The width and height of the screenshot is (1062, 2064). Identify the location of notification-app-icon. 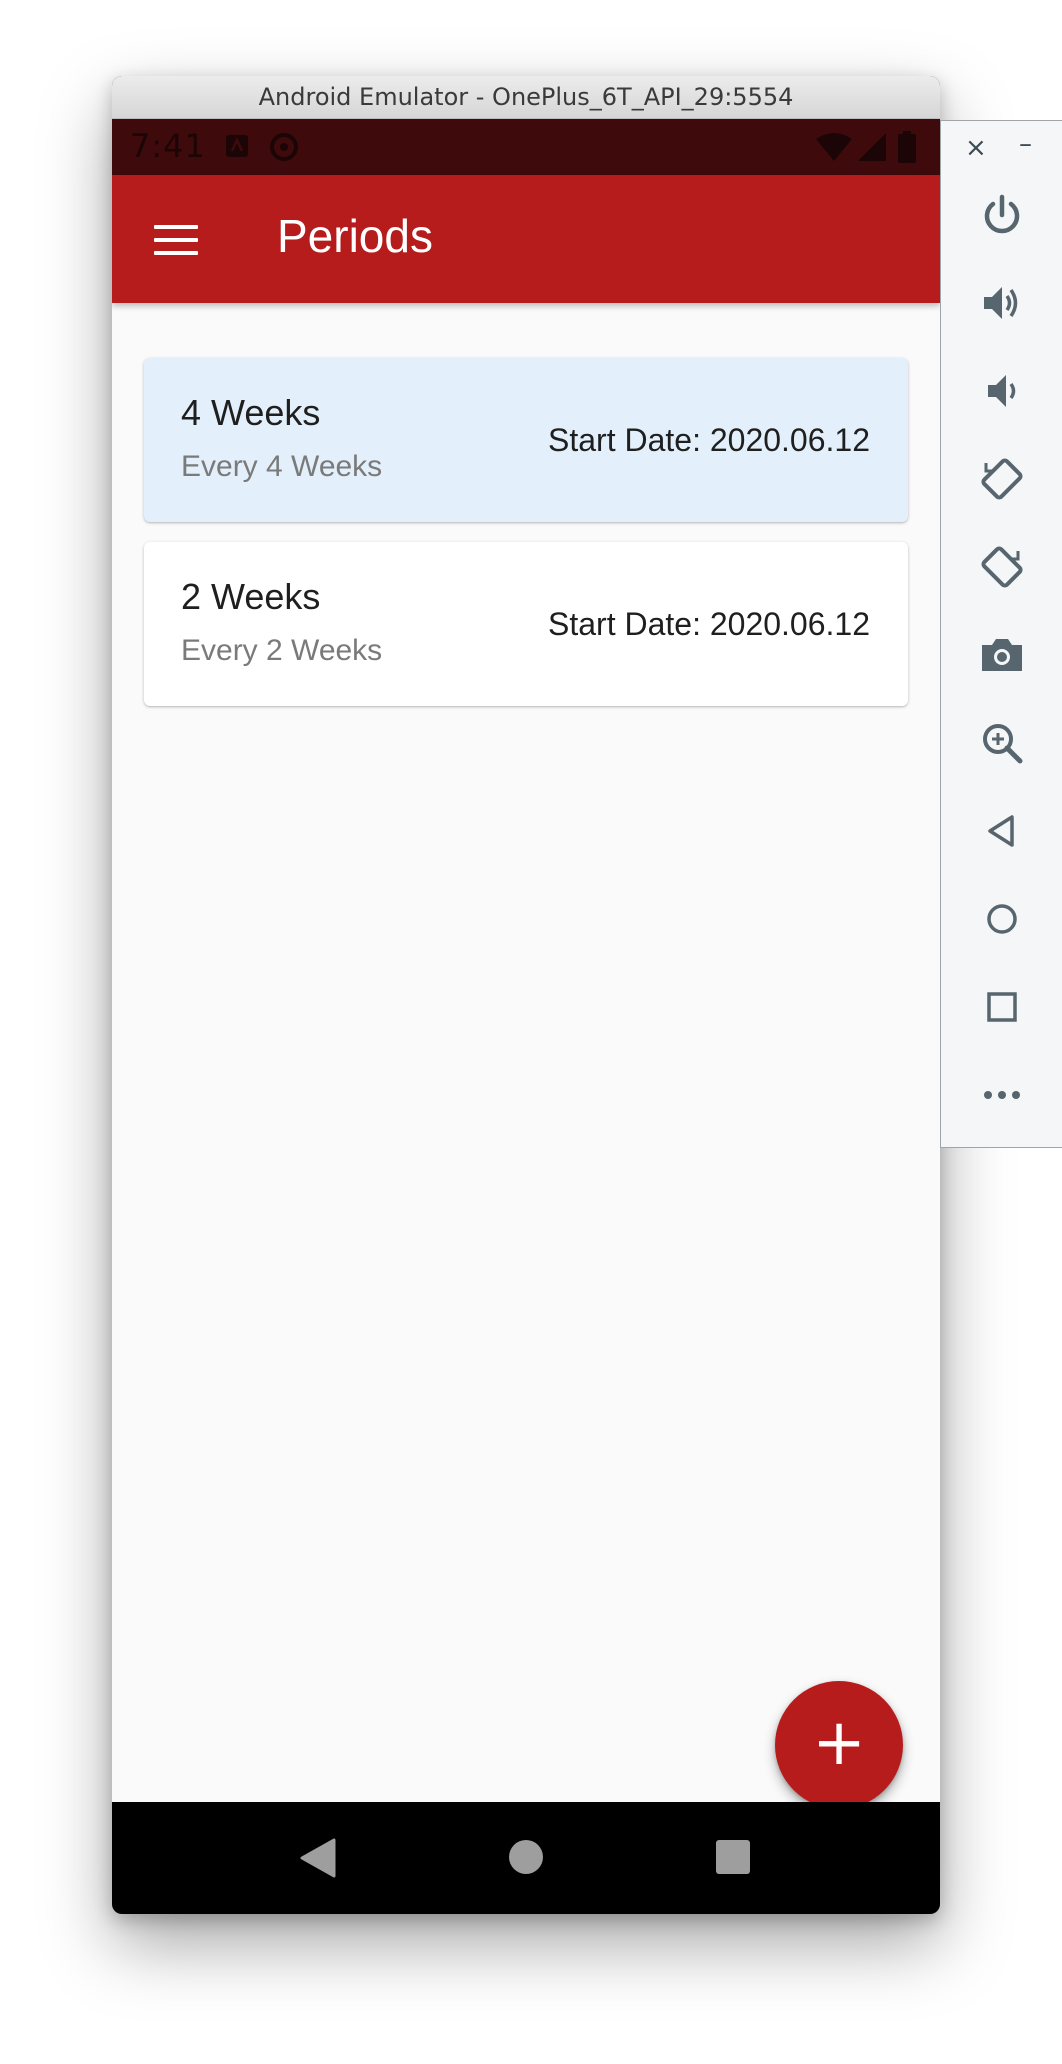
(237, 148).